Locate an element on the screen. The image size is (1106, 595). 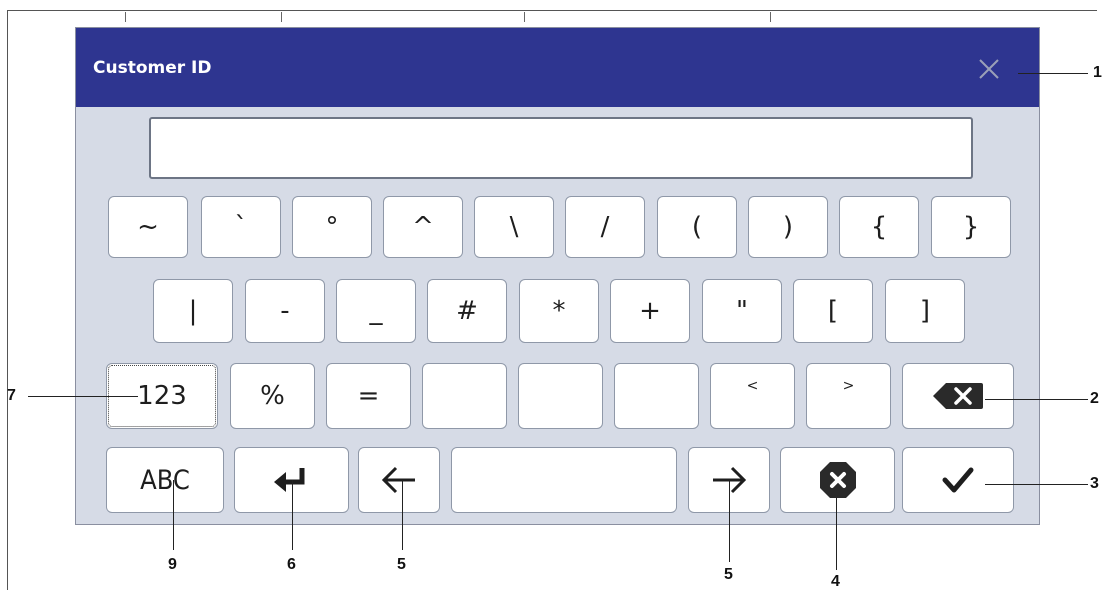
key-greater-than: > is located at coordinates (848, 396).